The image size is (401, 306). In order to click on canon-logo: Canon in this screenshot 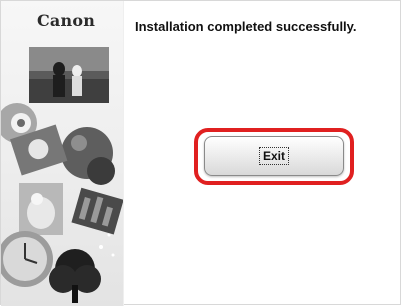, I will do `click(66, 20)`.